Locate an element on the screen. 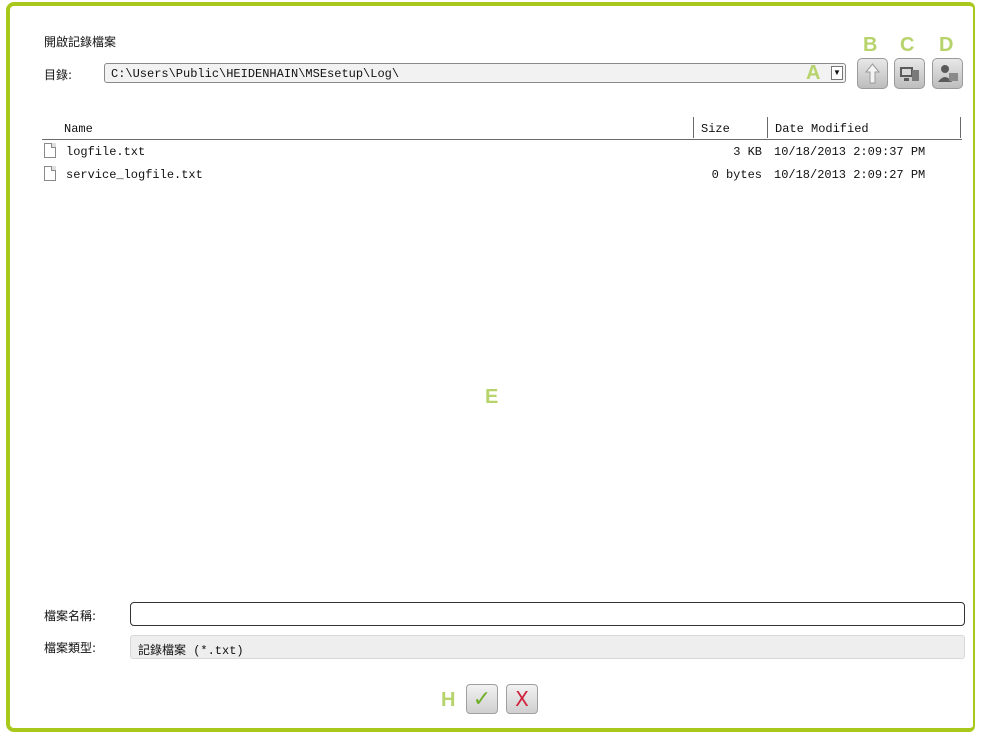 This screenshot has width=981, height=738. directory-path: C:\Users\Public\HEIDENHAIN\MSEsetup\Log\ is located at coordinates (255, 74).